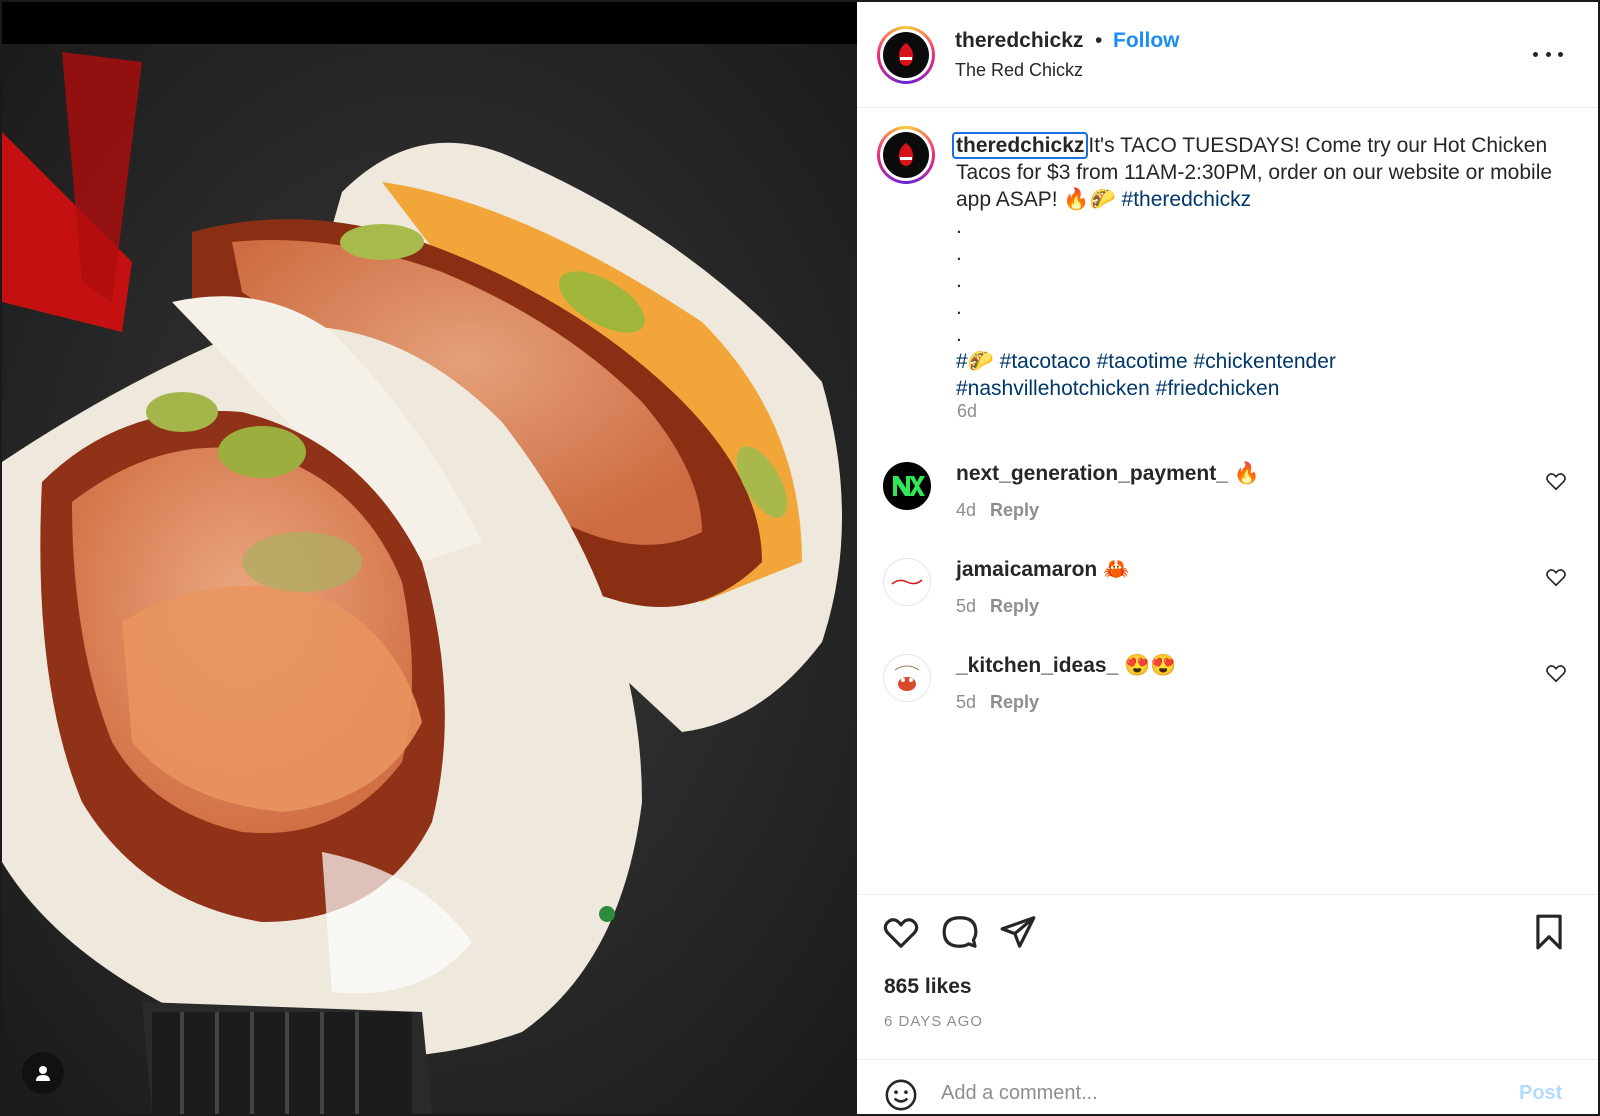 The width and height of the screenshot is (1600, 1116). I want to click on add-comment-bar: Post, so click(1227, 1086).